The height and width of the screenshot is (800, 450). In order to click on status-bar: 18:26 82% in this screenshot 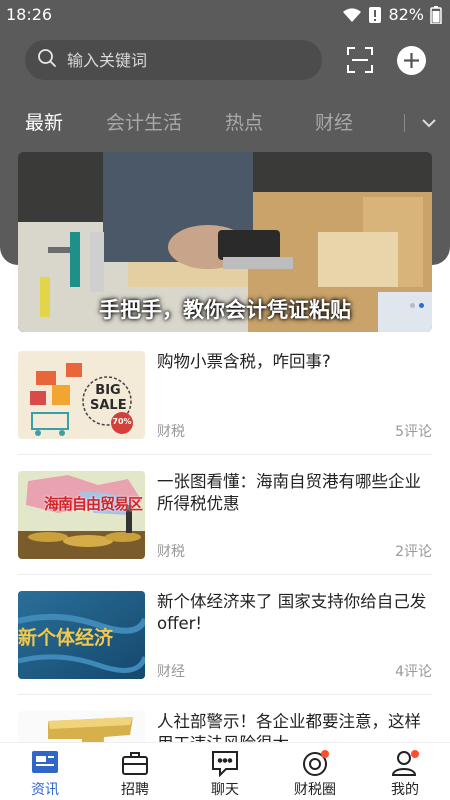, I will do `click(225, 15)`.